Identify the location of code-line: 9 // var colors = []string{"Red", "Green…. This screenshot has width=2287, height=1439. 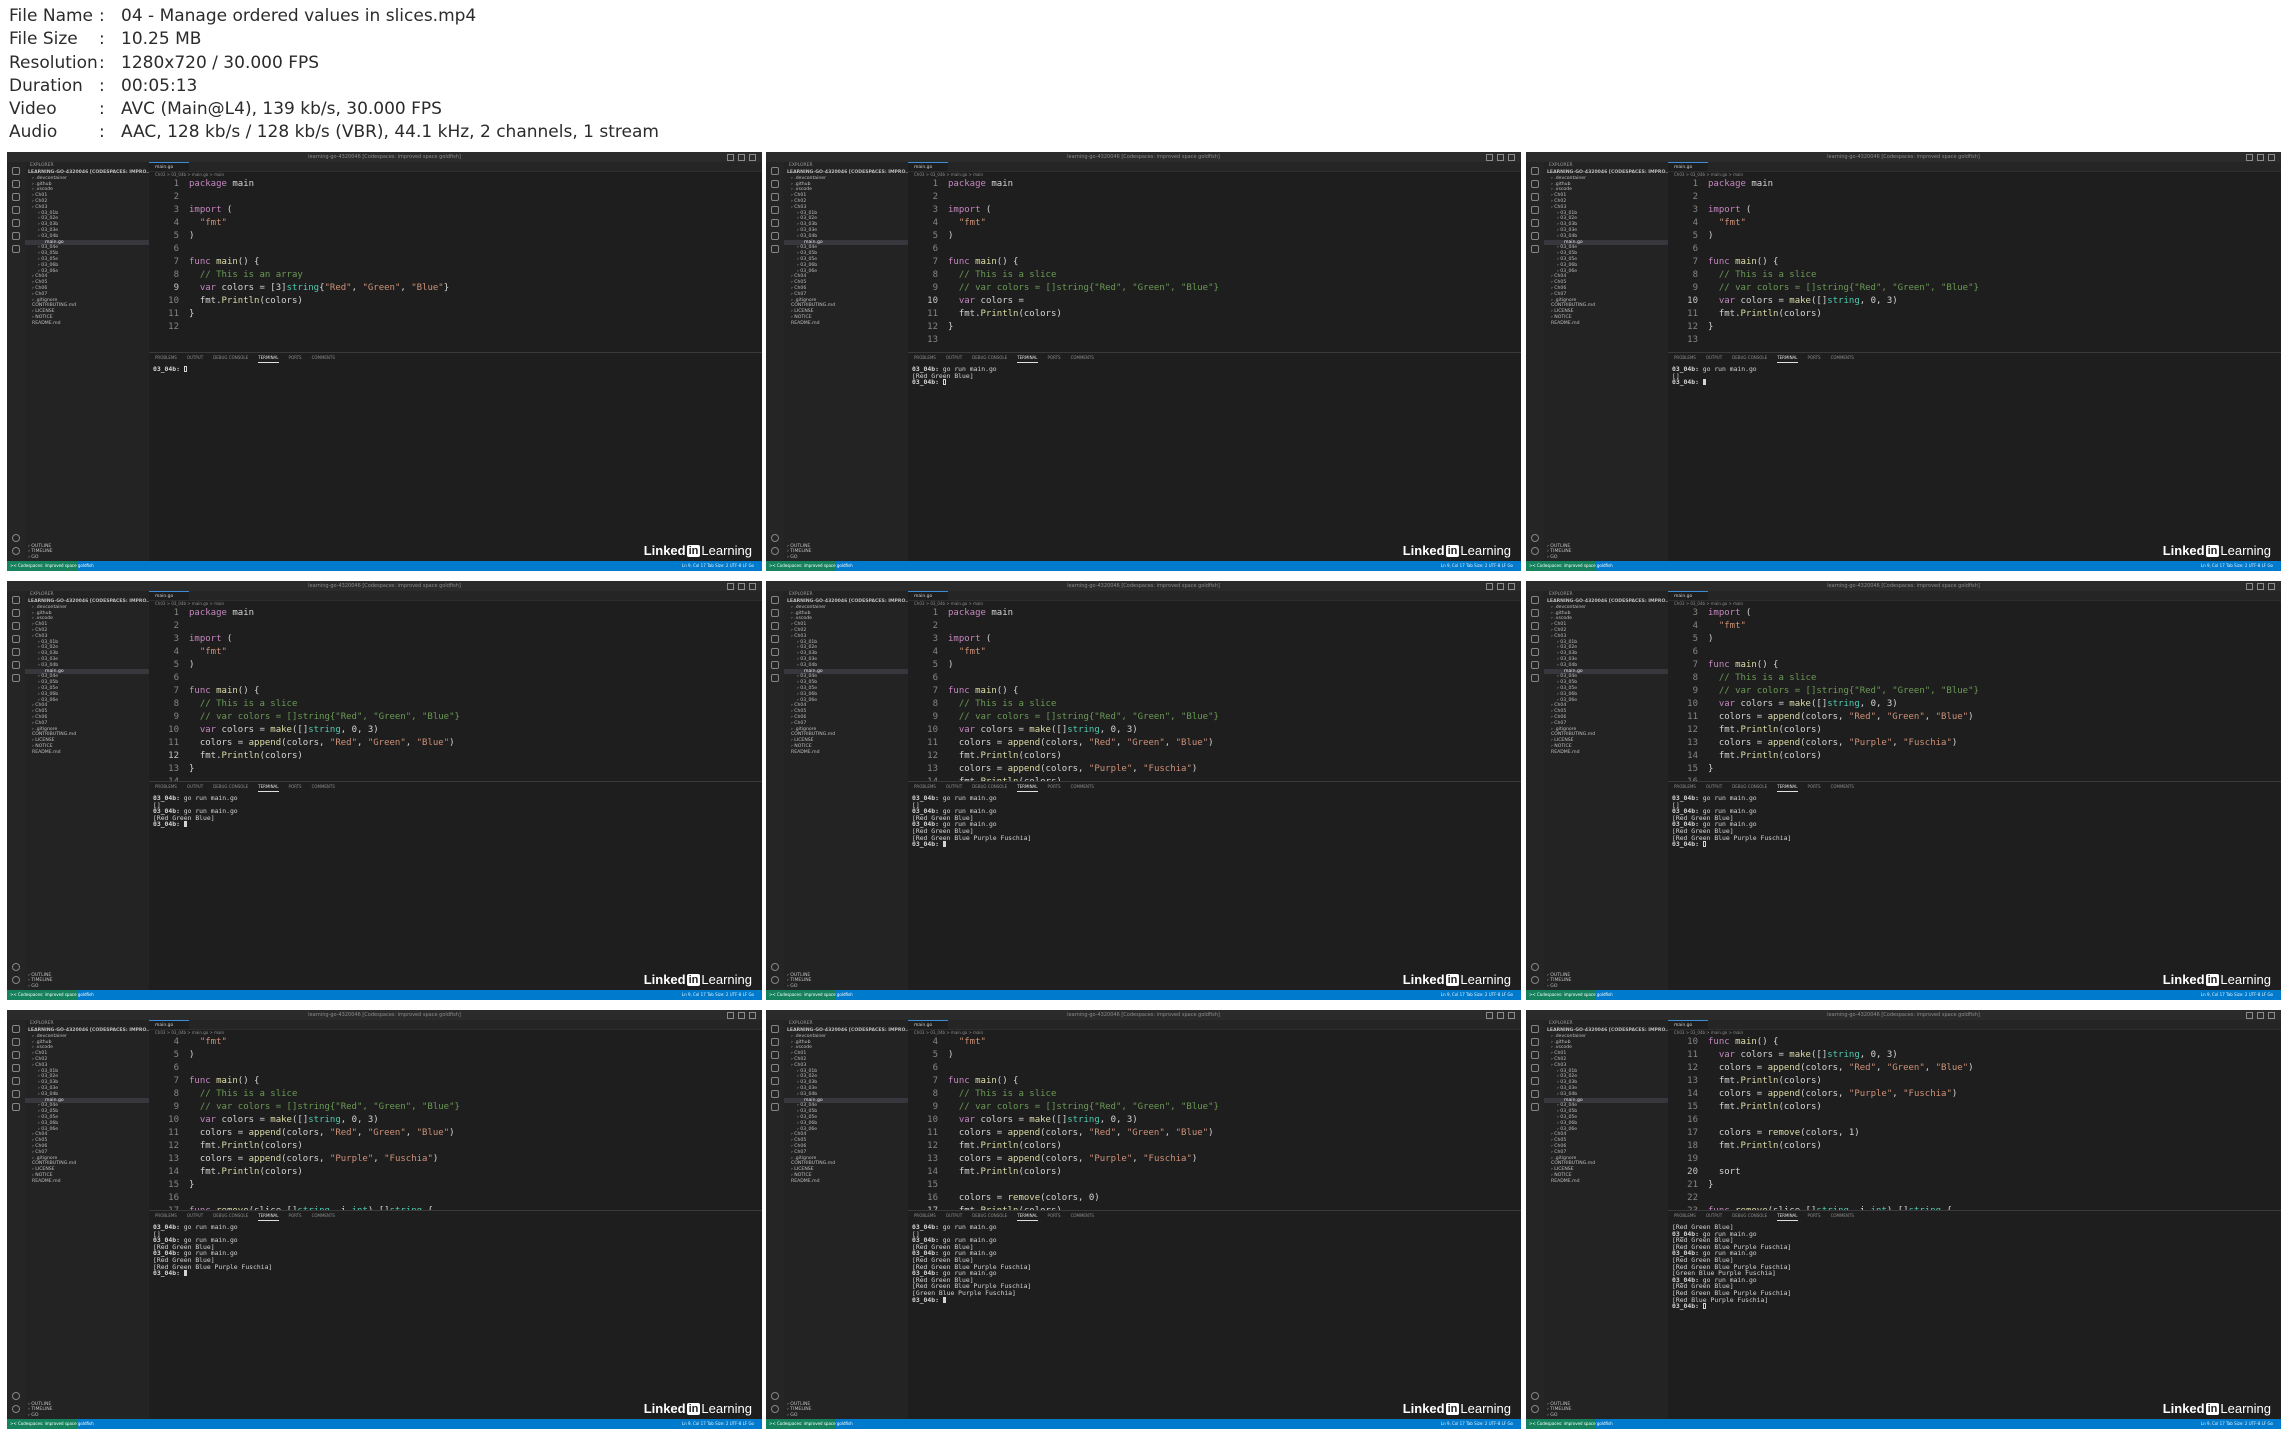
(1974, 691).